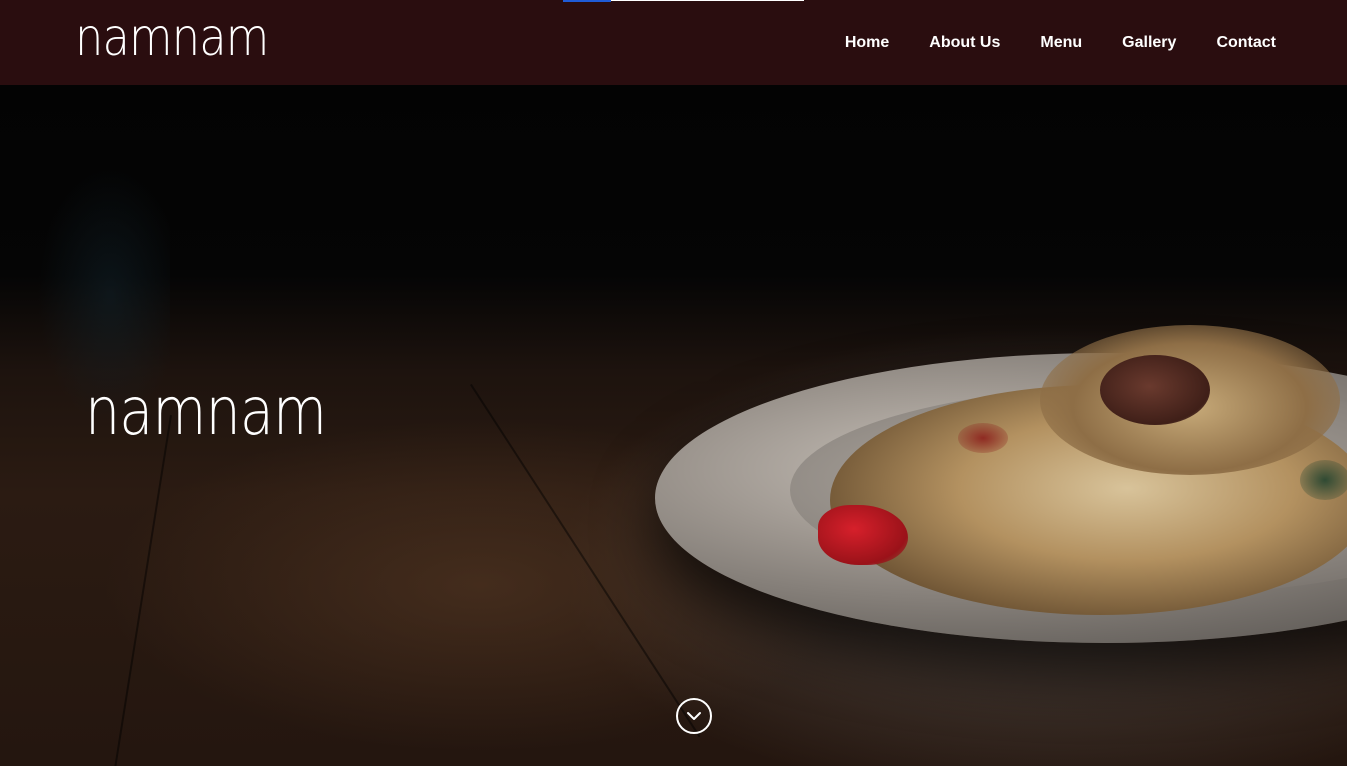  What do you see at coordinates (172, 38) in the screenshot?
I see `site-logo: namnam` at bounding box center [172, 38].